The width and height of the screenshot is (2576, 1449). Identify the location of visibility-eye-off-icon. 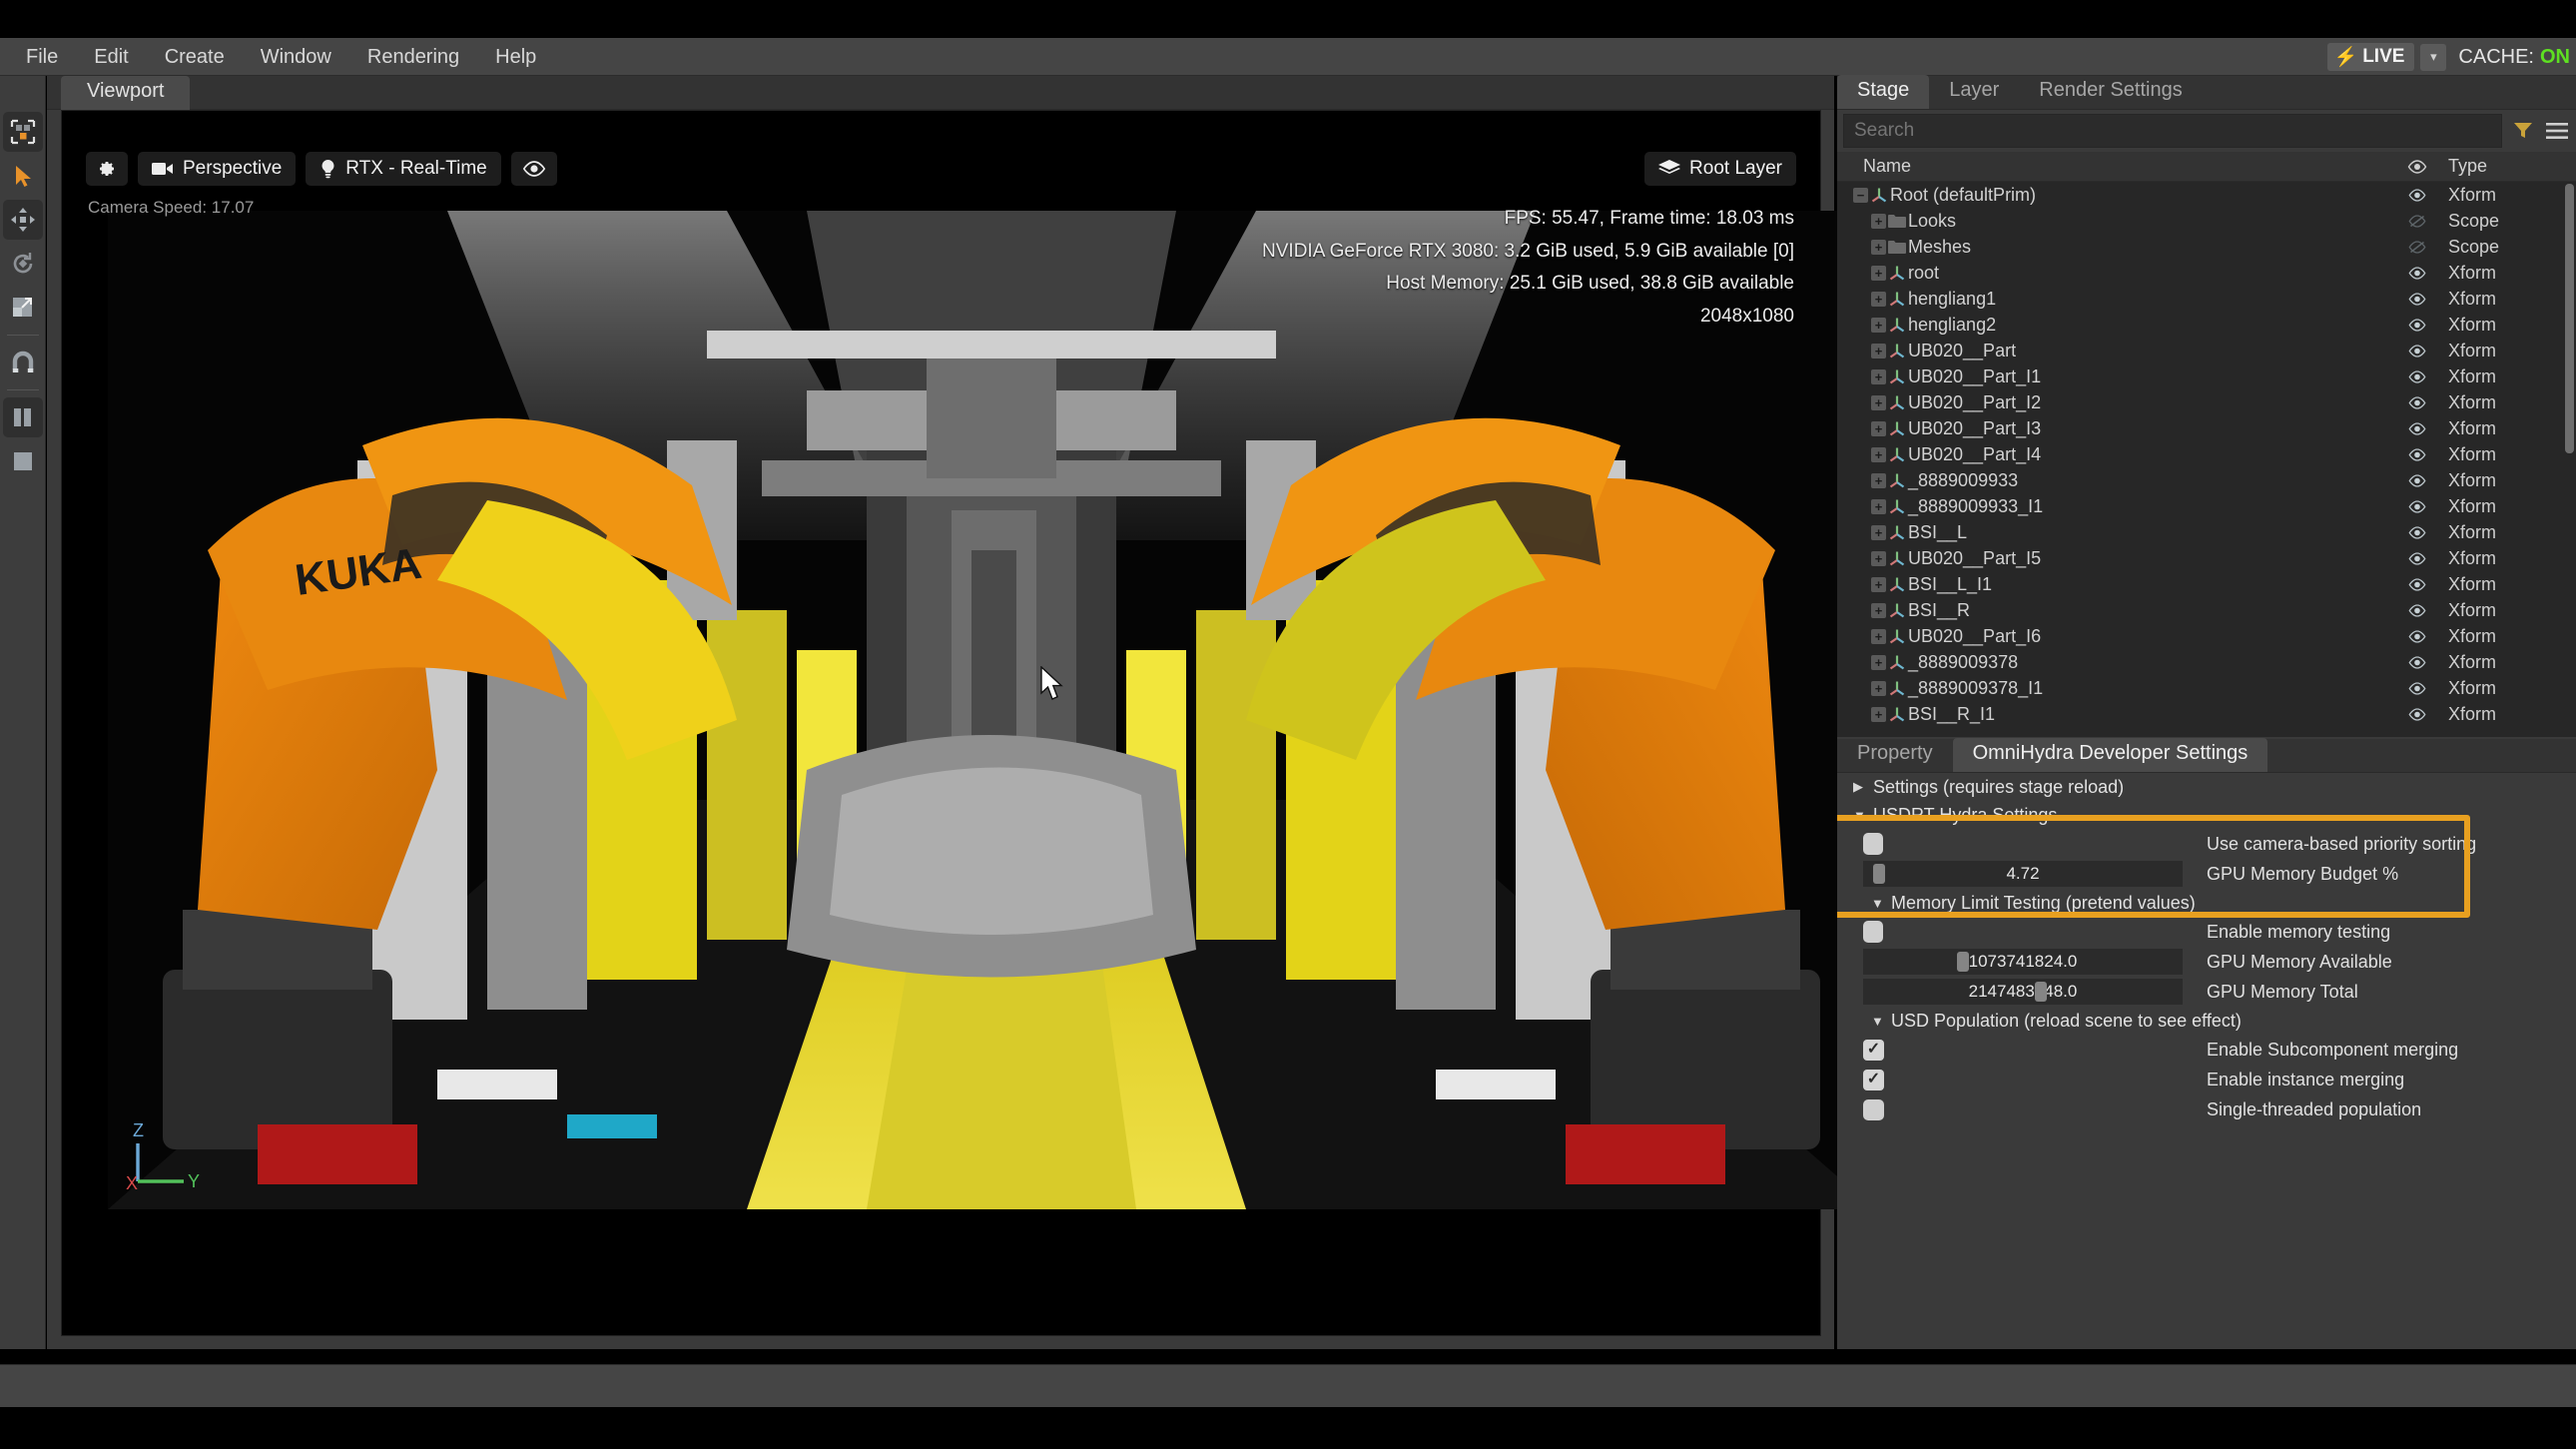
(2417, 247).